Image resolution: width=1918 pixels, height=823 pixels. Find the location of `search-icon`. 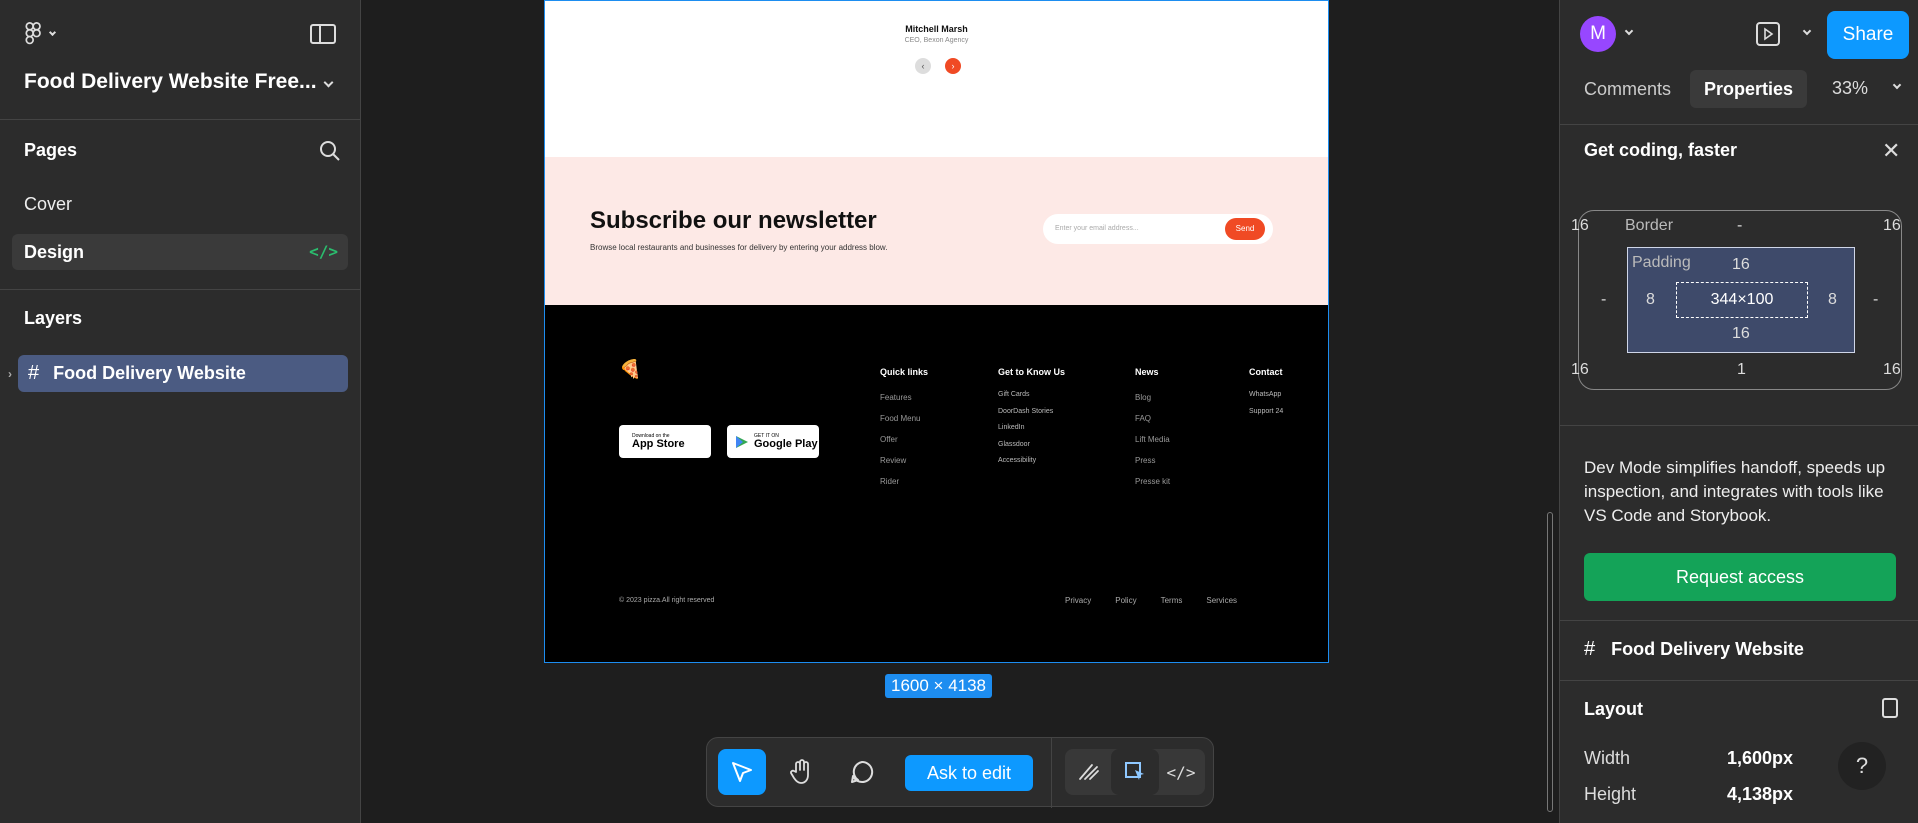

search-icon is located at coordinates (330, 151).